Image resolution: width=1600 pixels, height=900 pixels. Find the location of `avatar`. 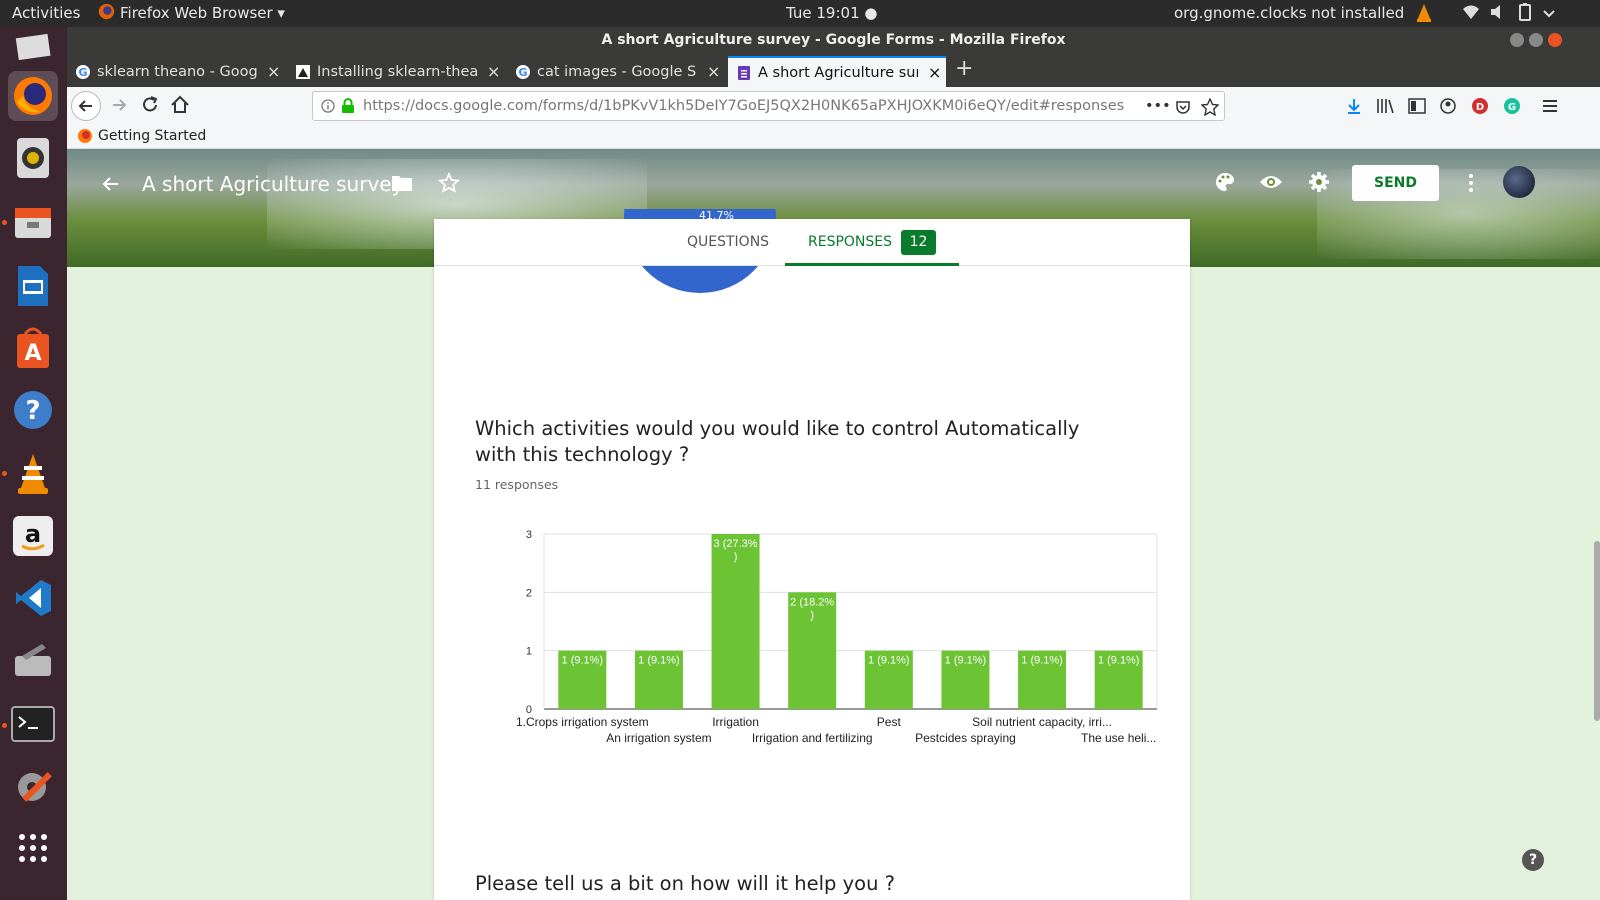

avatar is located at coordinates (1519, 182).